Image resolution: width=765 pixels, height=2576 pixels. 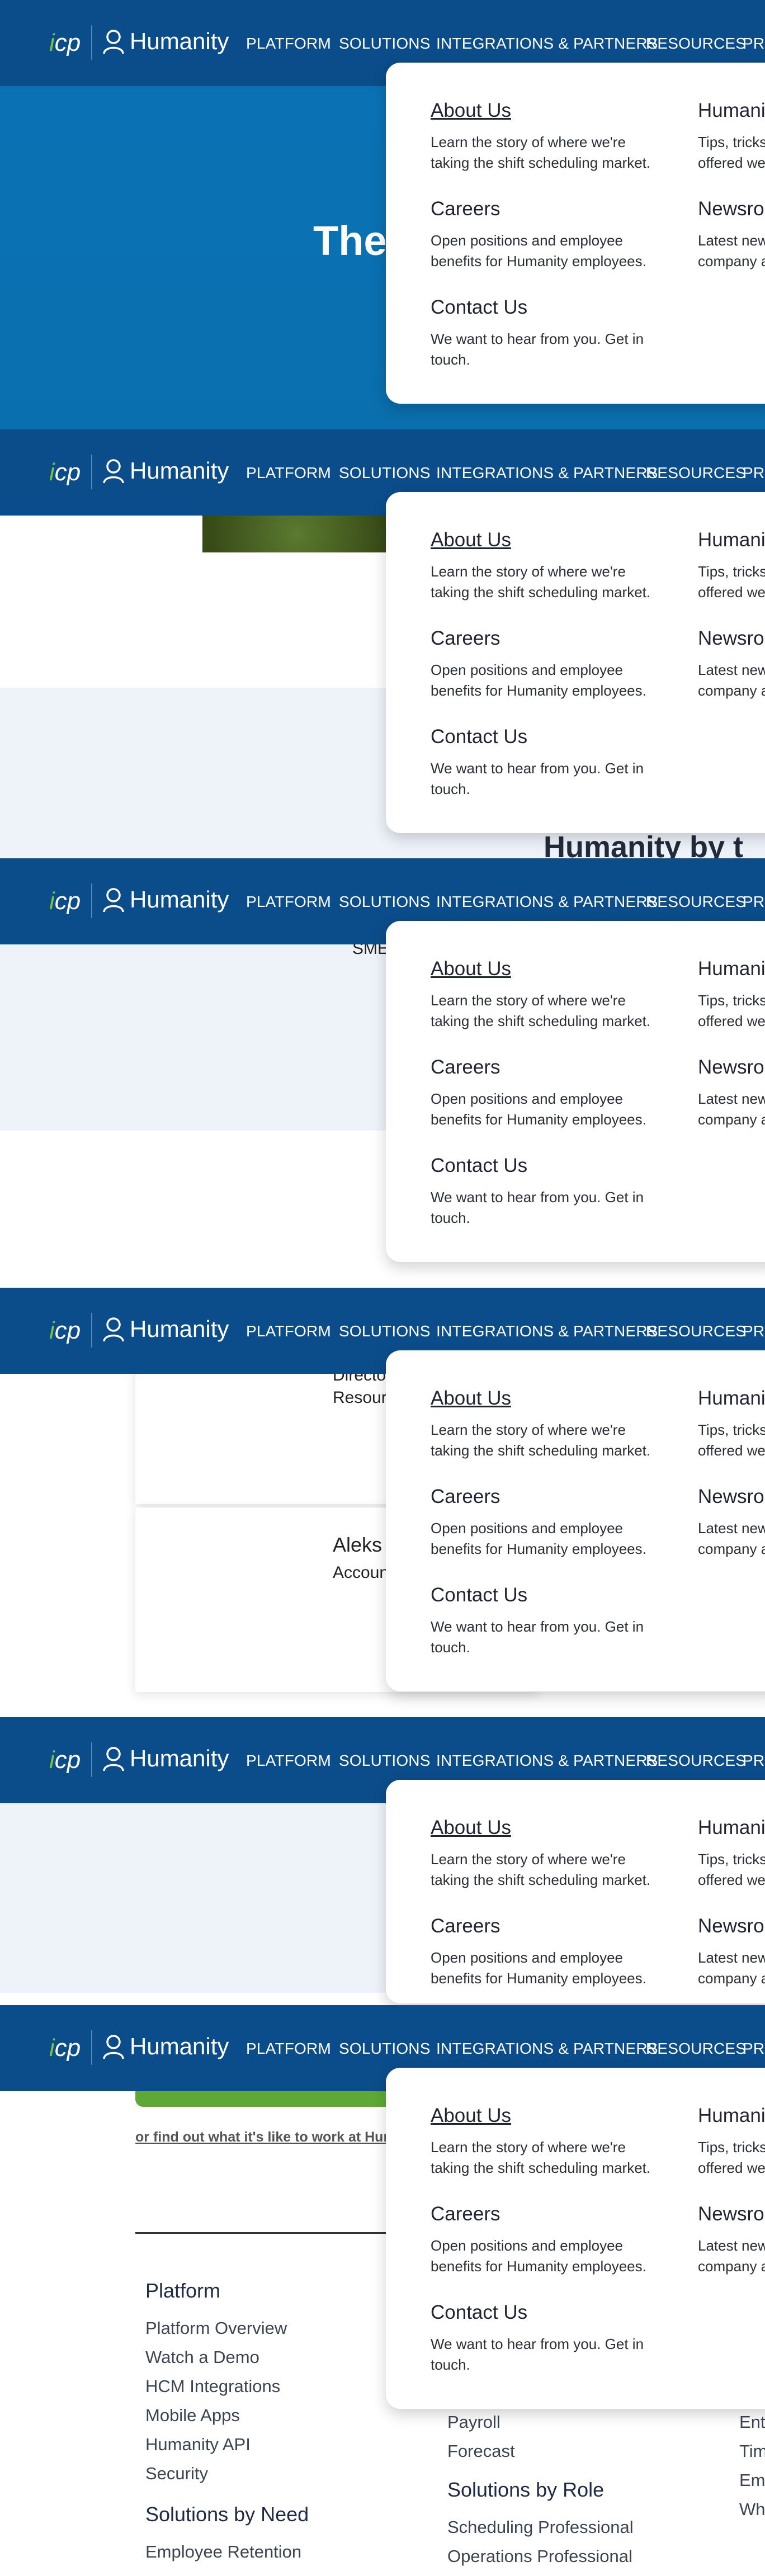 I want to click on footer-link-humanity-api: Humanity API, so click(x=227, y=2444).